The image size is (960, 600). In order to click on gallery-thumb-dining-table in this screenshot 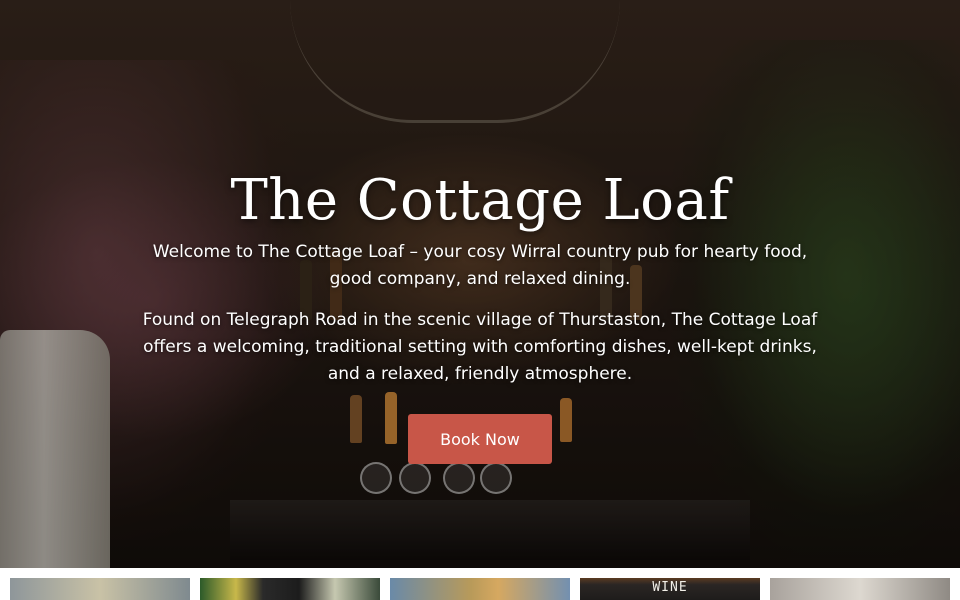, I will do `click(860, 589)`.